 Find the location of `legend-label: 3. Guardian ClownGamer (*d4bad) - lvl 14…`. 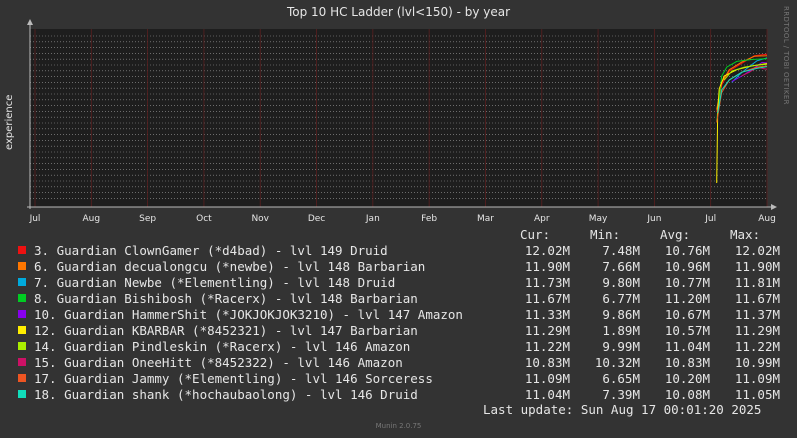

legend-label: 3. Guardian ClownGamer (*d4bad) - lvl 14… is located at coordinates (211, 250).